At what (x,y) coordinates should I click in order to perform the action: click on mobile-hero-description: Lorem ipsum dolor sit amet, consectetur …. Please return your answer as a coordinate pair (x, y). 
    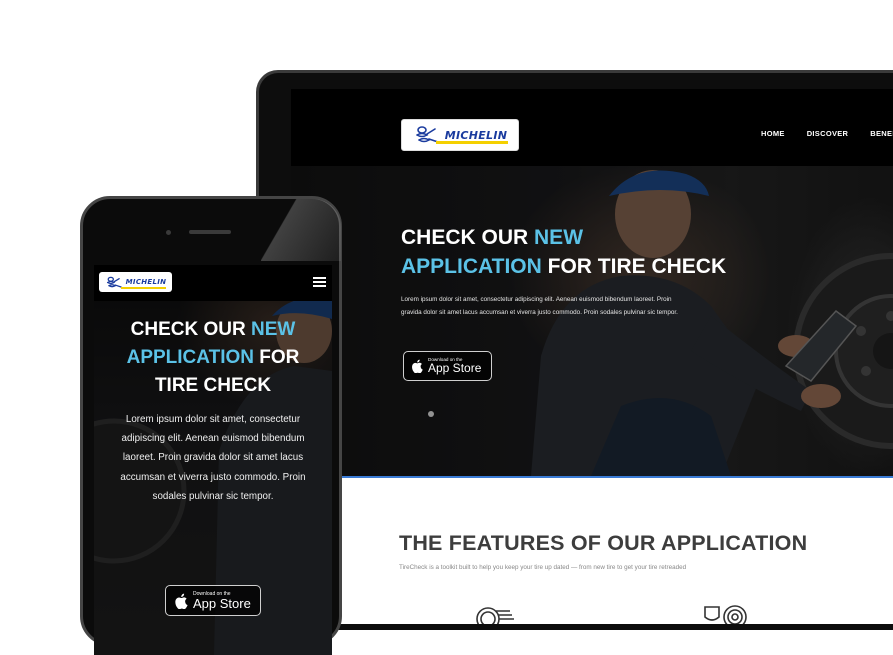
    Looking at the image, I should click on (213, 457).